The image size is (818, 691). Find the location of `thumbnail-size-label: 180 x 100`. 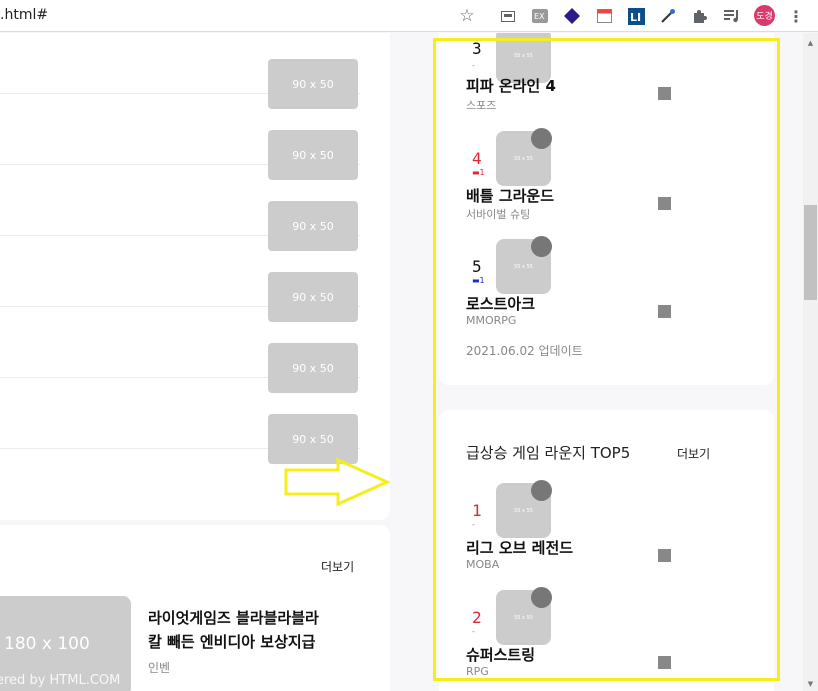

thumbnail-size-label: 180 x 100 is located at coordinates (47, 644).